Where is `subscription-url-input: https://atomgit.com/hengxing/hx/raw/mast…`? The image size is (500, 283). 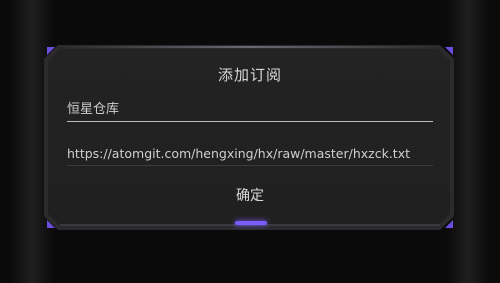 subscription-url-input: https://atomgit.com/hengxing/hx/raw/mast… is located at coordinates (250, 155).